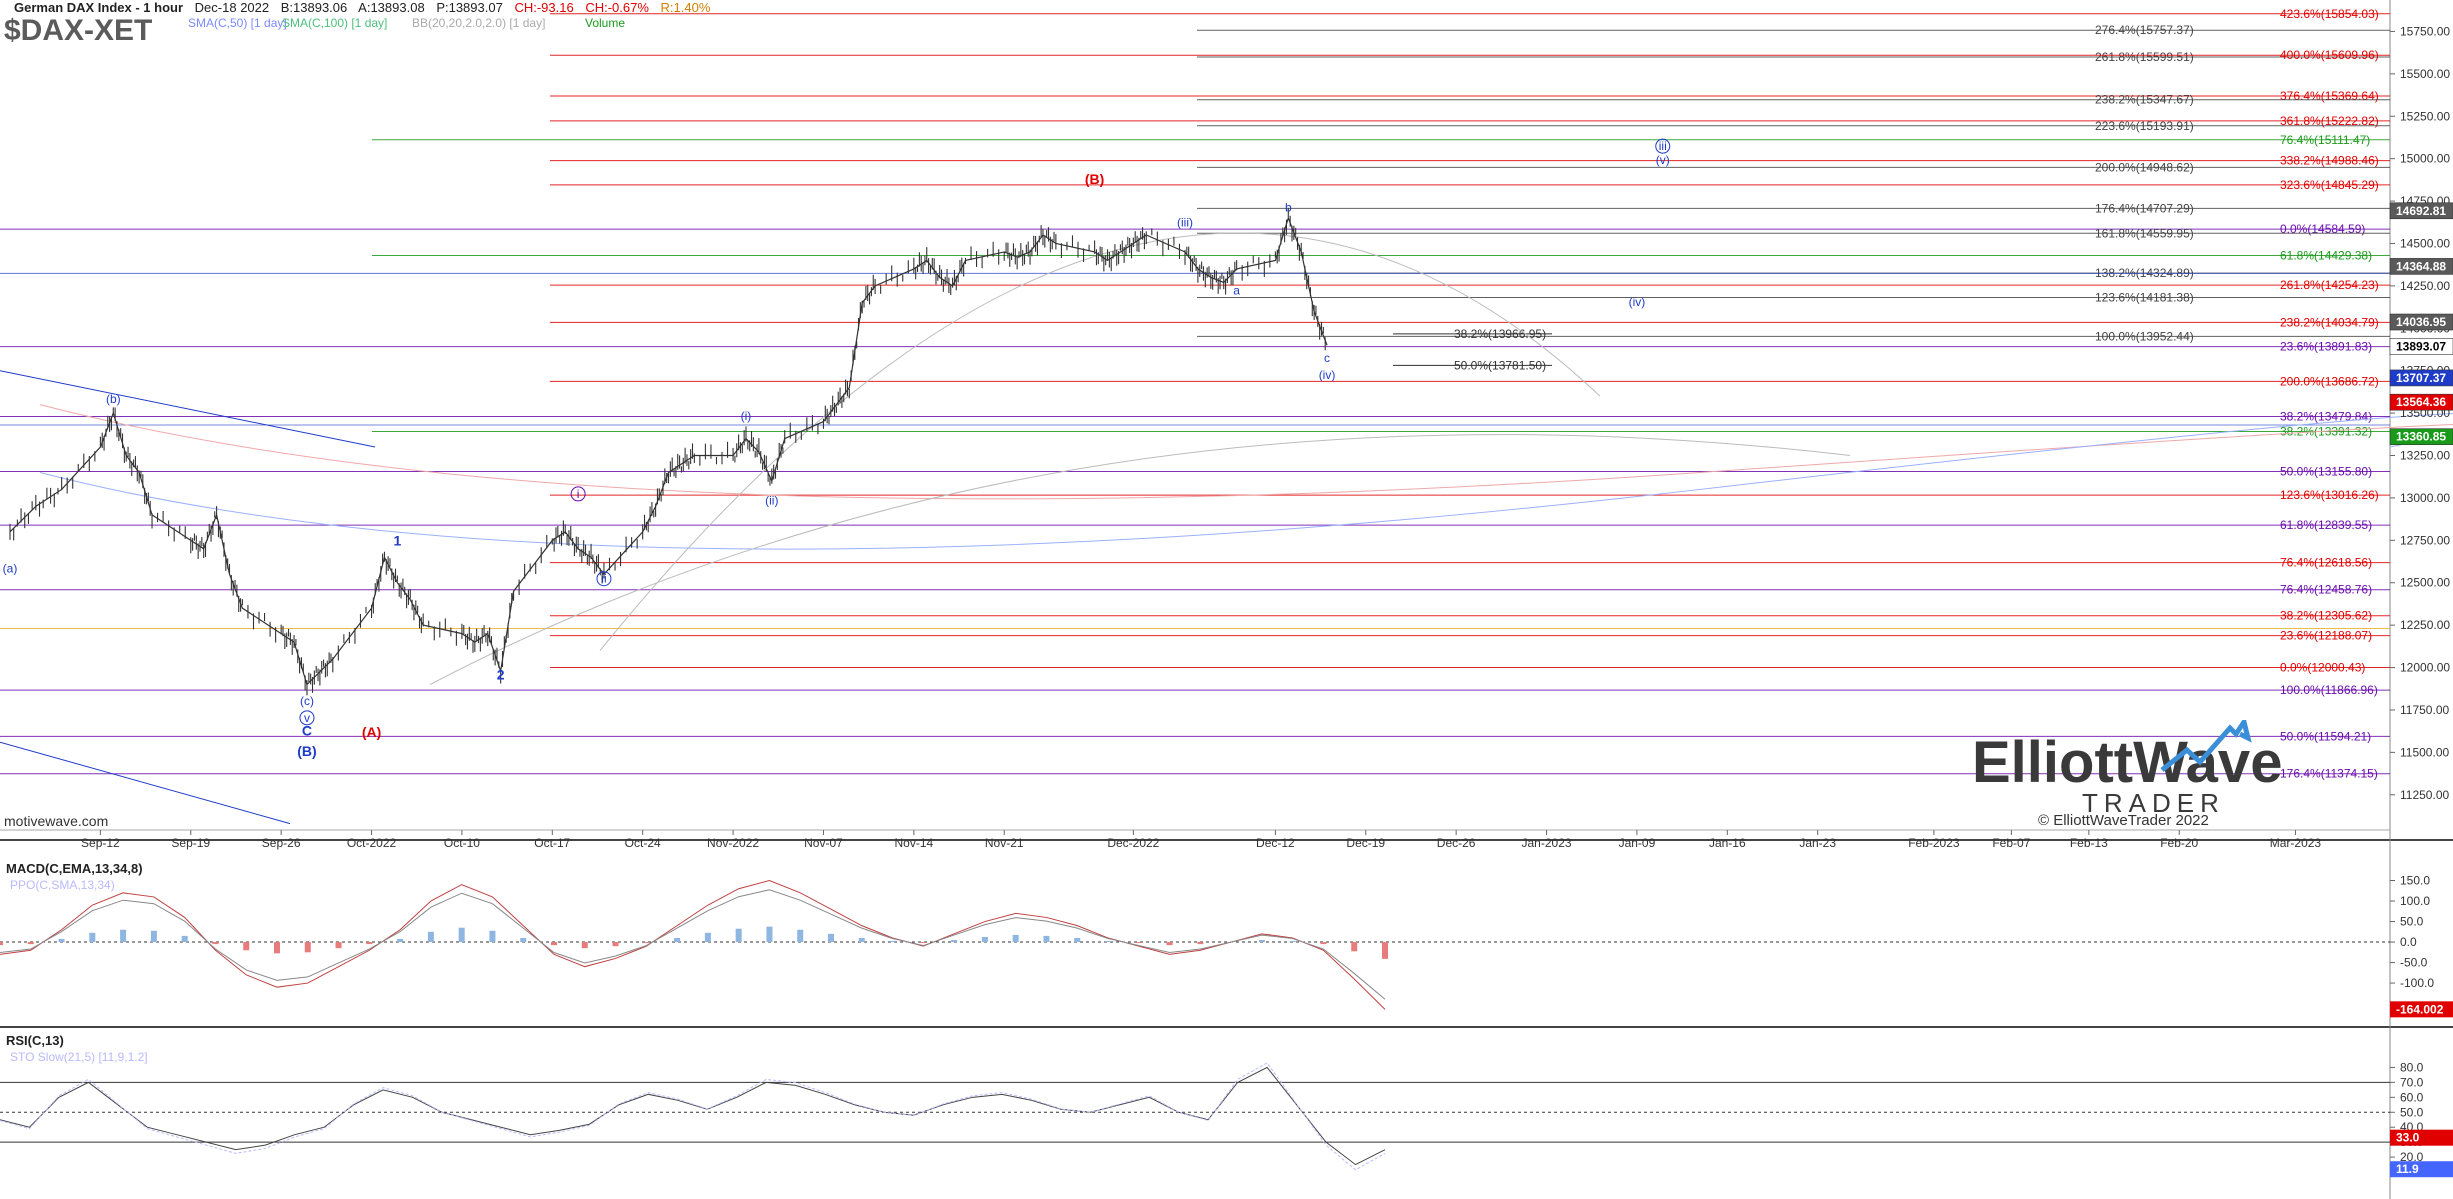  What do you see at coordinates (2325, 736) in the screenshot?
I see `fib-label: 50.0%(11594.21)` at bounding box center [2325, 736].